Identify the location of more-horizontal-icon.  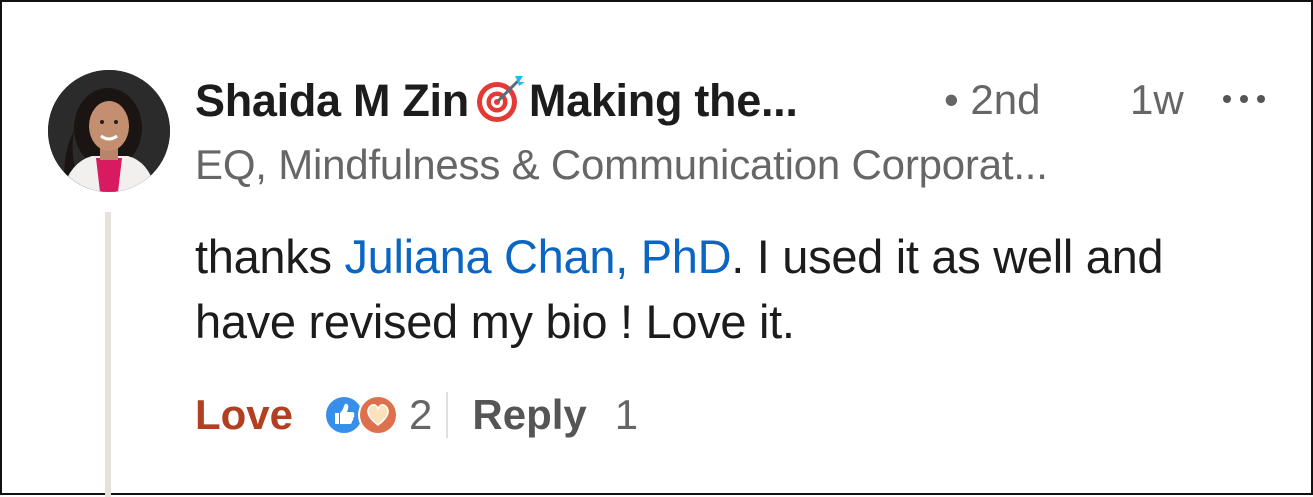
(1227, 99).